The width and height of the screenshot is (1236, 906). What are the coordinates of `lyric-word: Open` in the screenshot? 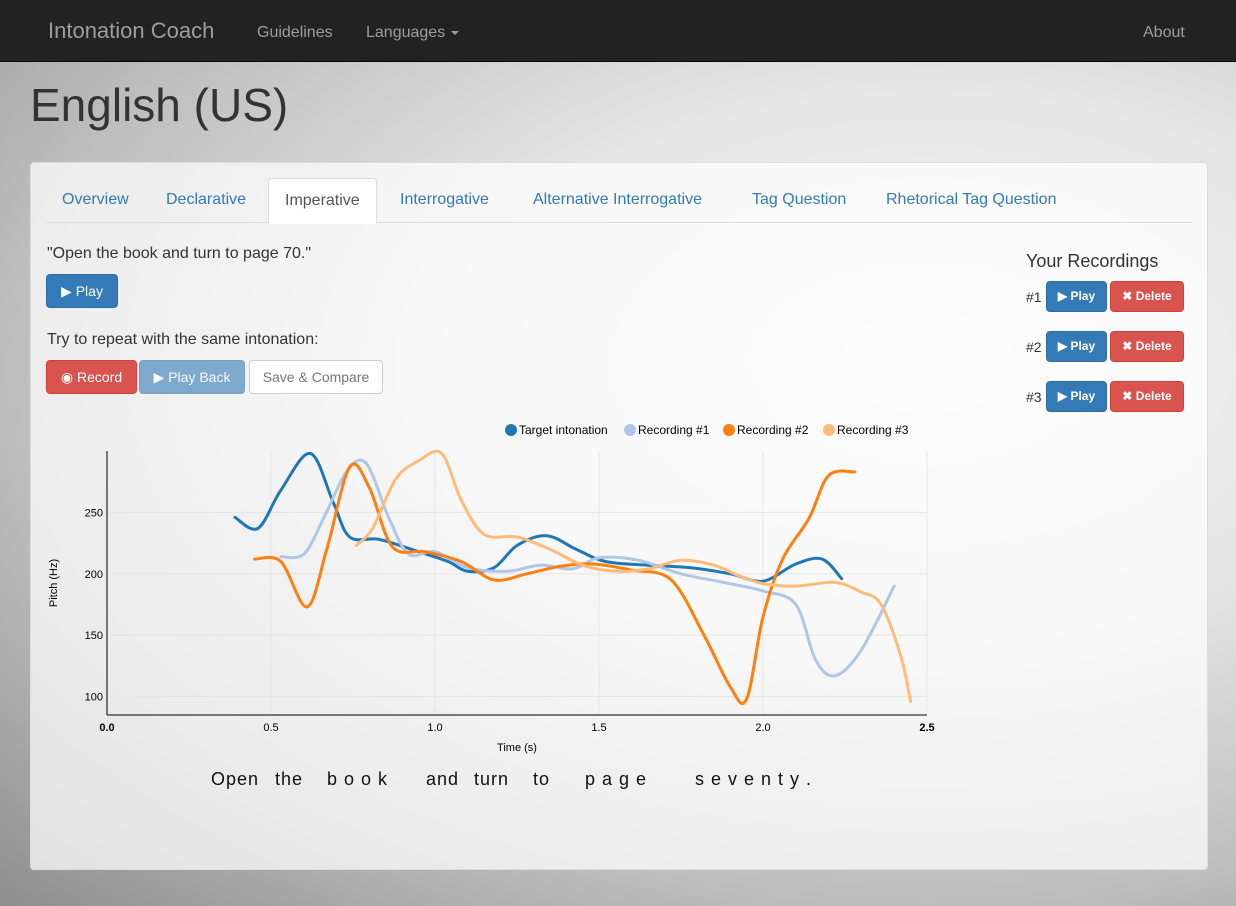 It's located at (235, 779).